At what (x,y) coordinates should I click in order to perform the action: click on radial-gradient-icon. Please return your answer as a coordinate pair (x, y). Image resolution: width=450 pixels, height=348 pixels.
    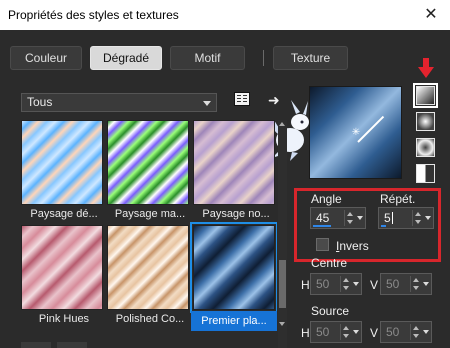
    Looking at the image, I should click on (425, 147).